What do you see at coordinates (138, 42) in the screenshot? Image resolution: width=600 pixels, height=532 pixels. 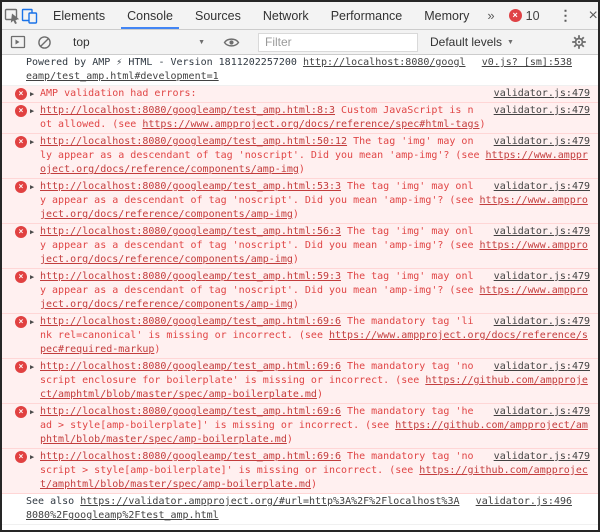 I see `context-selector: top ▼` at bounding box center [138, 42].